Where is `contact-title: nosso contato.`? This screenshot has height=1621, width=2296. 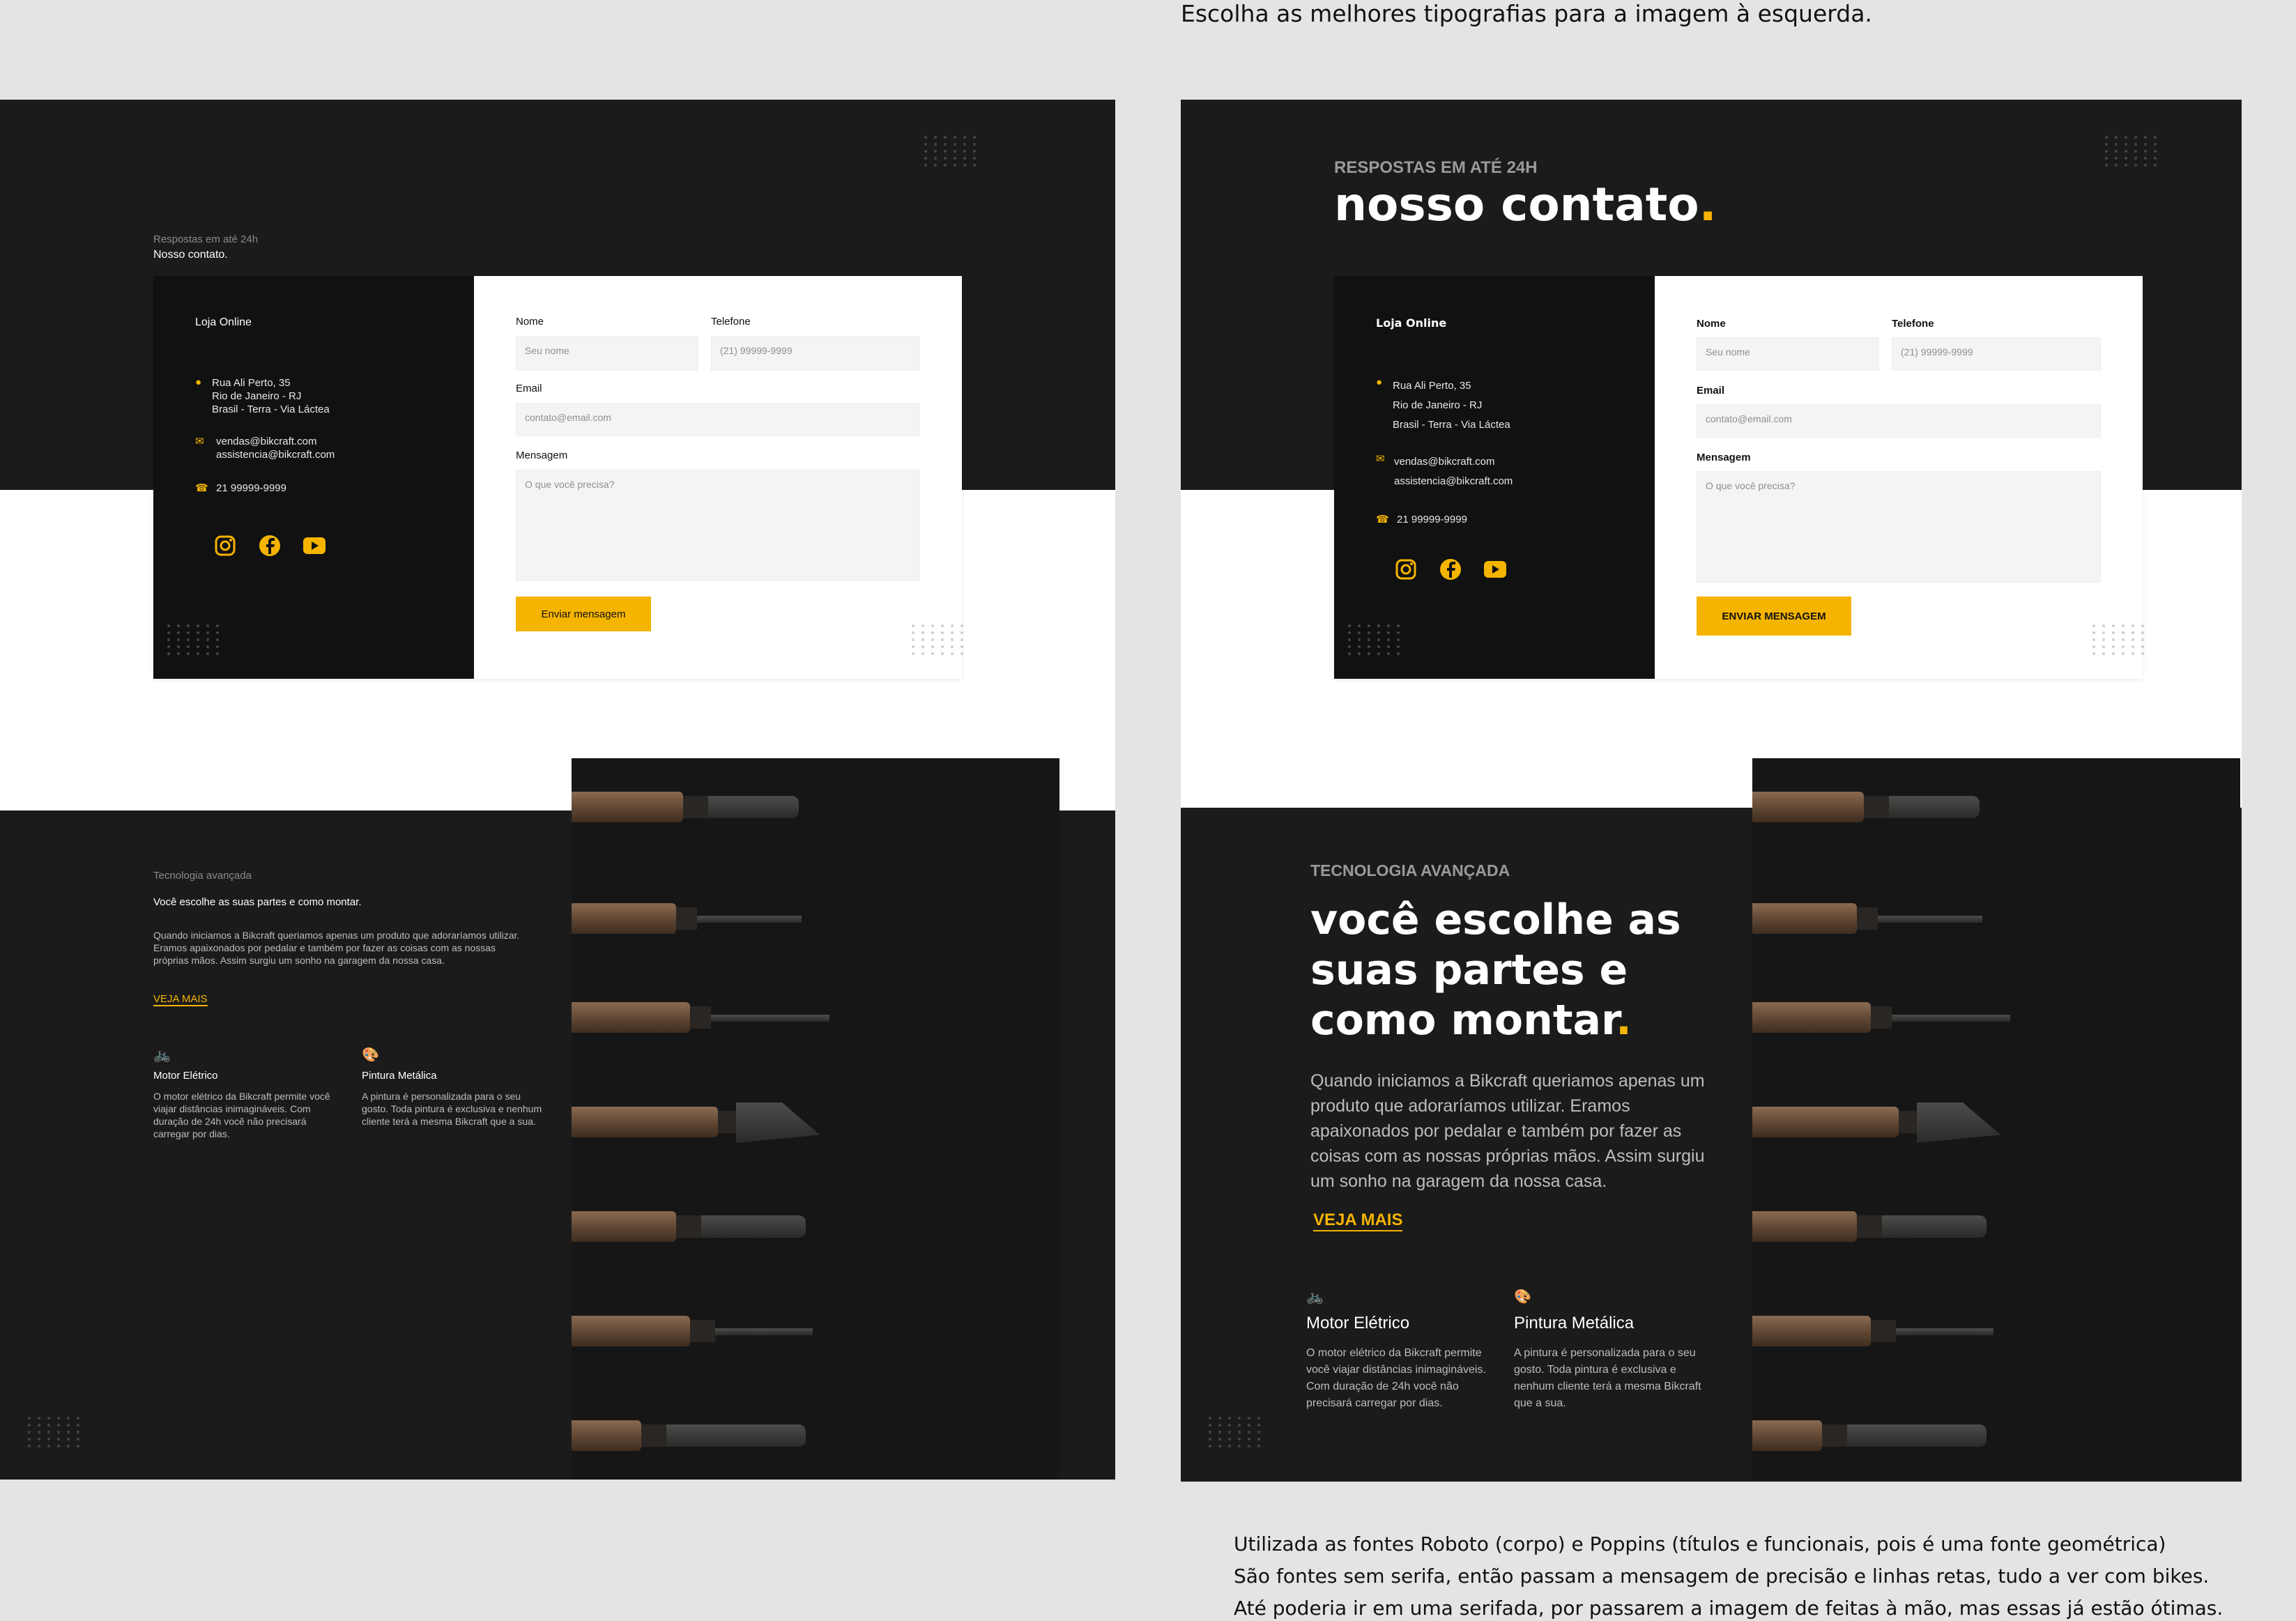
contact-title: nosso contato. is located at coordinates (1525, 204).